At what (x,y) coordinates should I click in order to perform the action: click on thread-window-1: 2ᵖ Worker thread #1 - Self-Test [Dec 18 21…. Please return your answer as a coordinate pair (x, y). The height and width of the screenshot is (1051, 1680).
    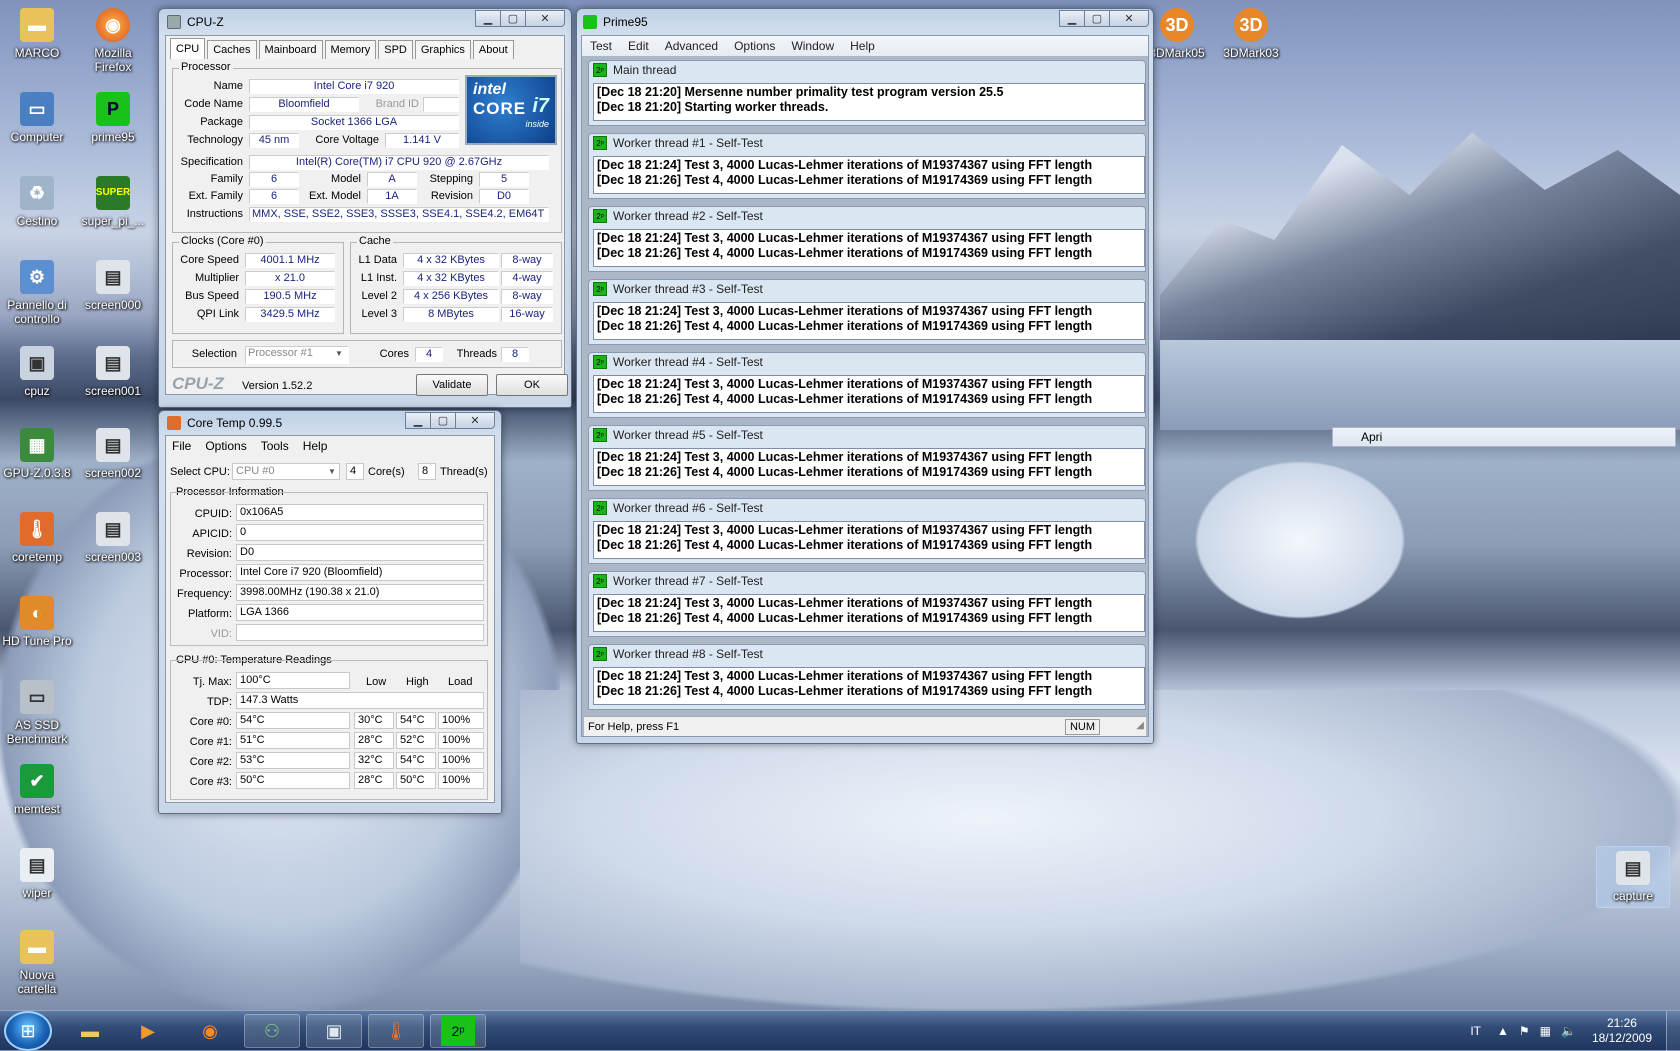
    Looking at the image, I should click on (867, 166).